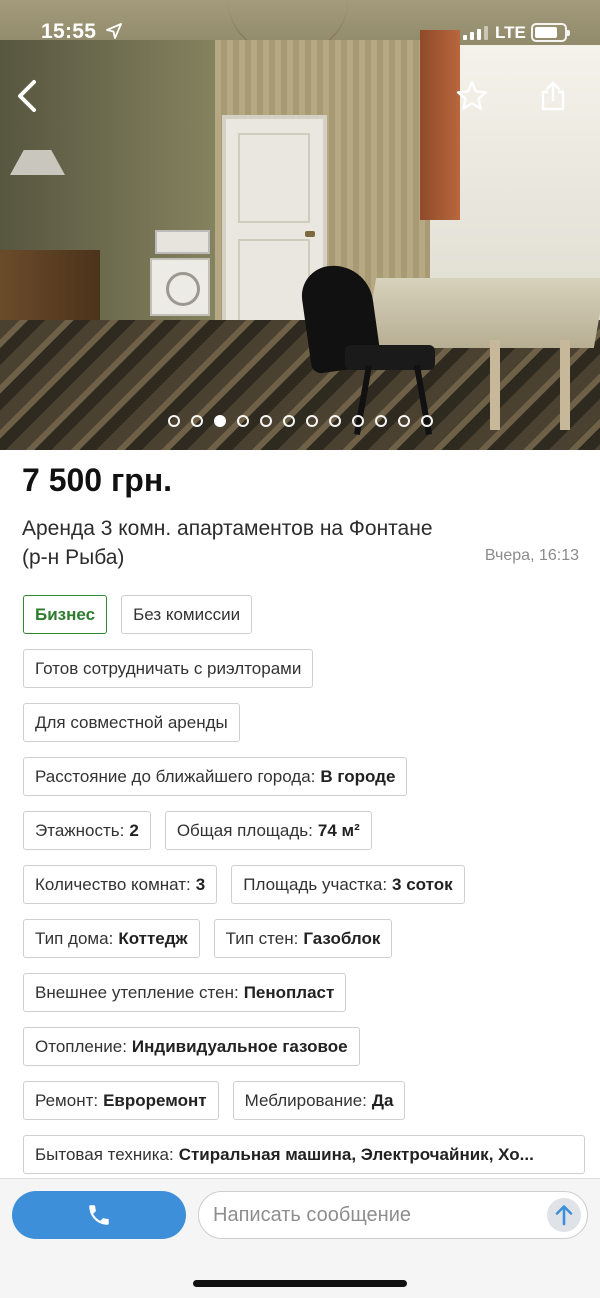  I want to click on back-button, so click(28, 96).